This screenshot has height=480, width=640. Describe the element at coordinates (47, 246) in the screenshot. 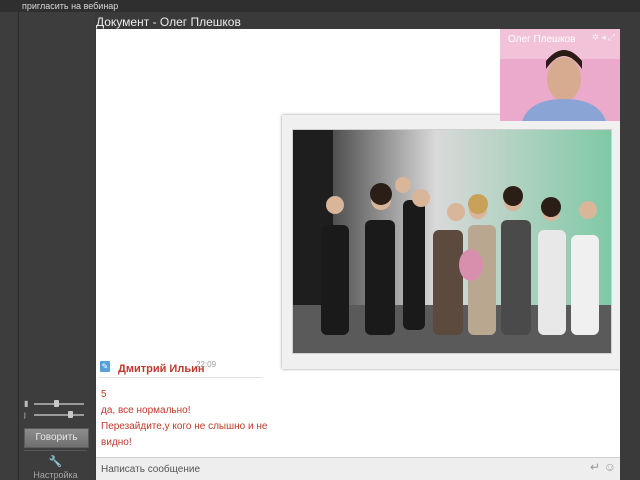

I see `left-sidebar` at that location.